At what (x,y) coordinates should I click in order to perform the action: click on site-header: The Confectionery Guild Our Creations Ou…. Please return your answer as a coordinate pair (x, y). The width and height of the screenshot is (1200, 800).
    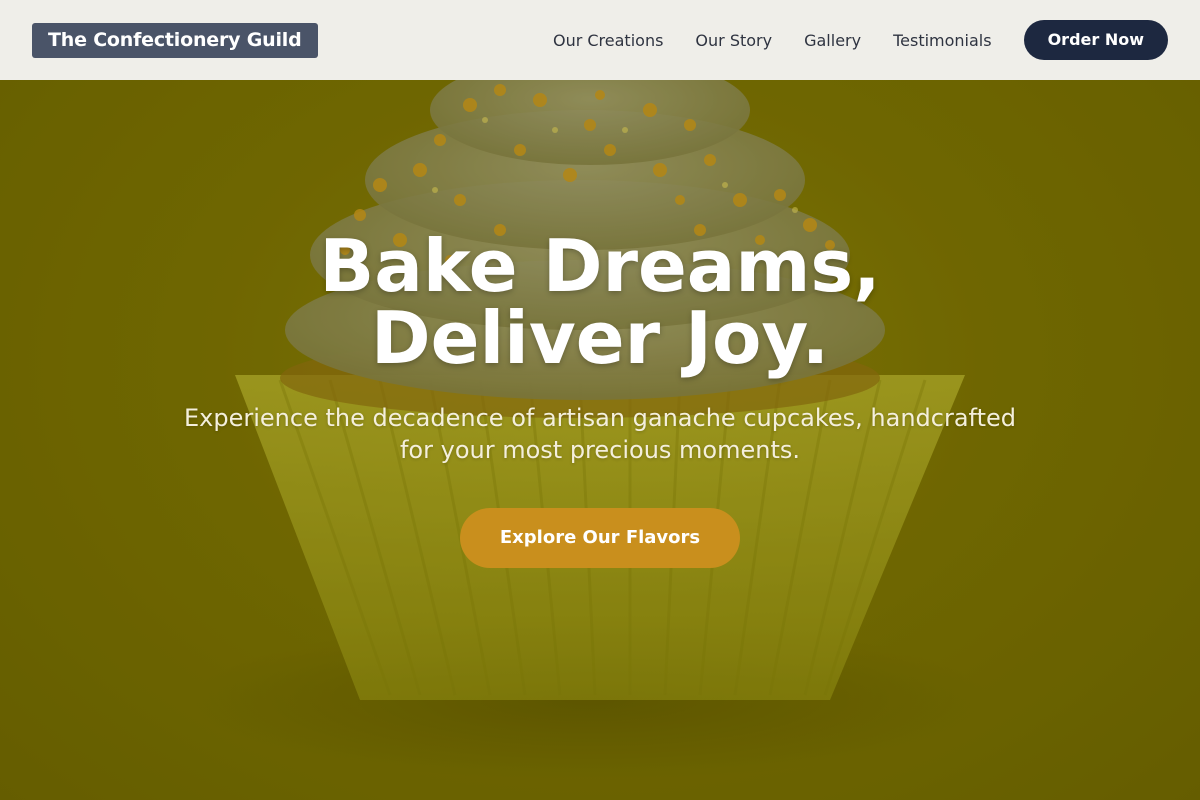
    Looking at the image, I should click on (600, 40).